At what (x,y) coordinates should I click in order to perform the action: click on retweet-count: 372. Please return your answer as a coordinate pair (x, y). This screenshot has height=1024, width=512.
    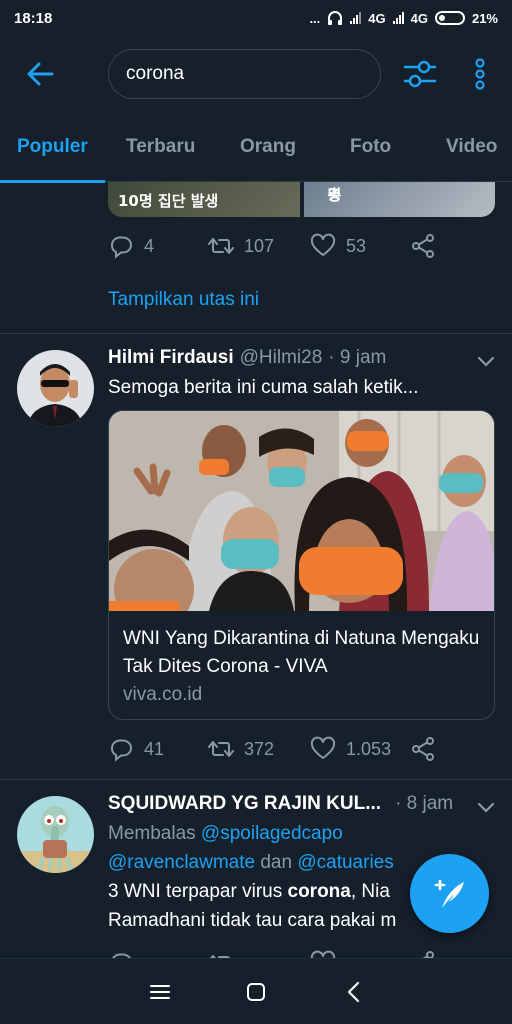
    Looking at the image, I should click on (259, 748).